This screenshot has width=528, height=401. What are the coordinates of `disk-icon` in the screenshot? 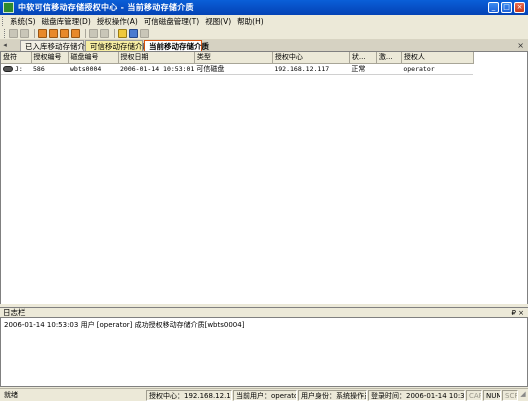 It's located at (8, 68).